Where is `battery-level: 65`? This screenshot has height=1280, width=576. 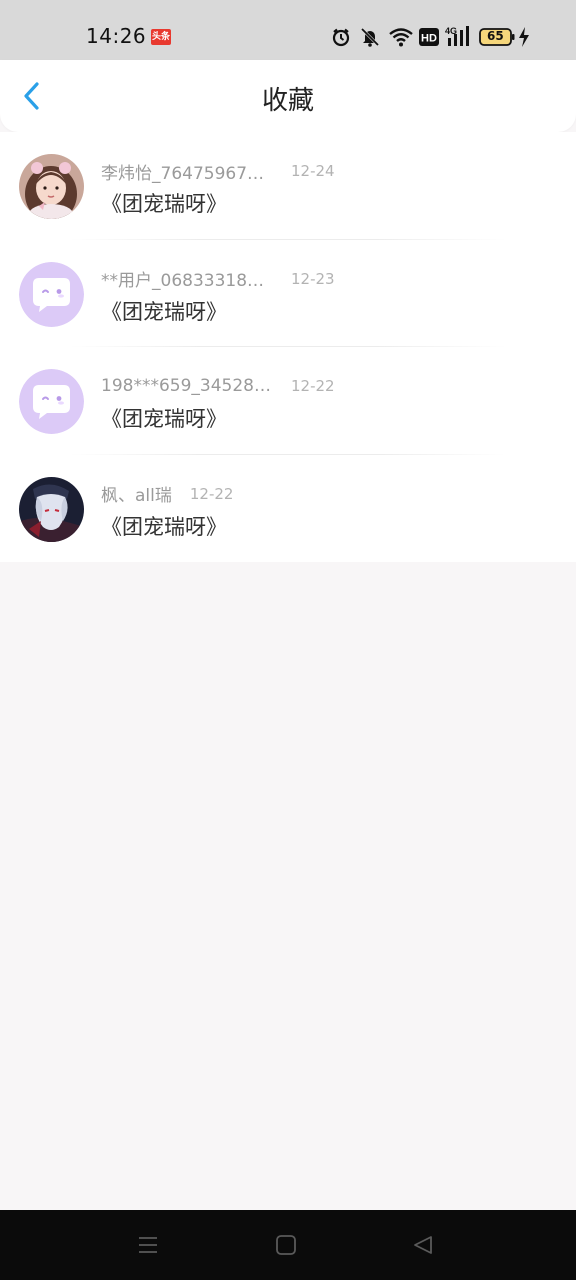
battery-level: 65 is located at coordinates (495, 36).